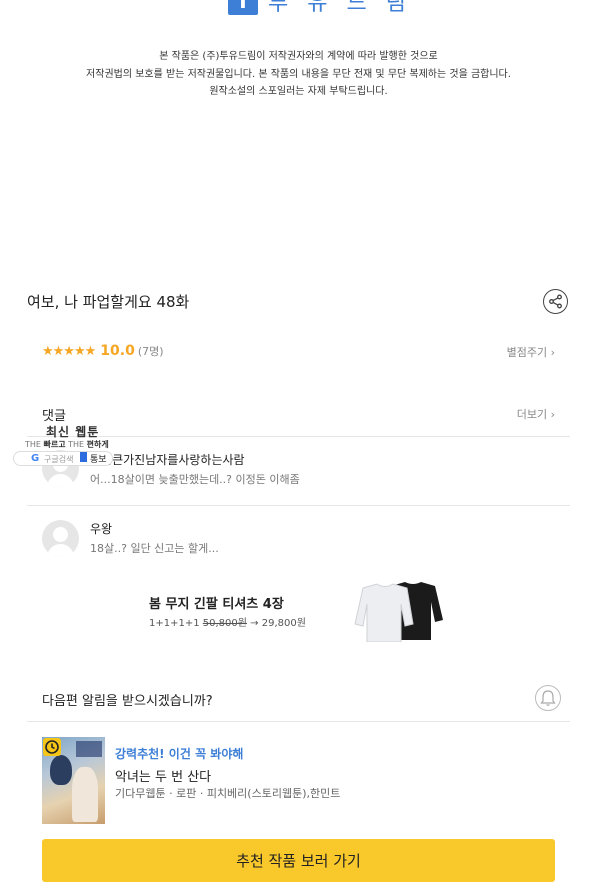  What do you see at coordinates (59, 459) in the screenshot?
I see `search-label: 구글검색` at bounding box center [59, 459].